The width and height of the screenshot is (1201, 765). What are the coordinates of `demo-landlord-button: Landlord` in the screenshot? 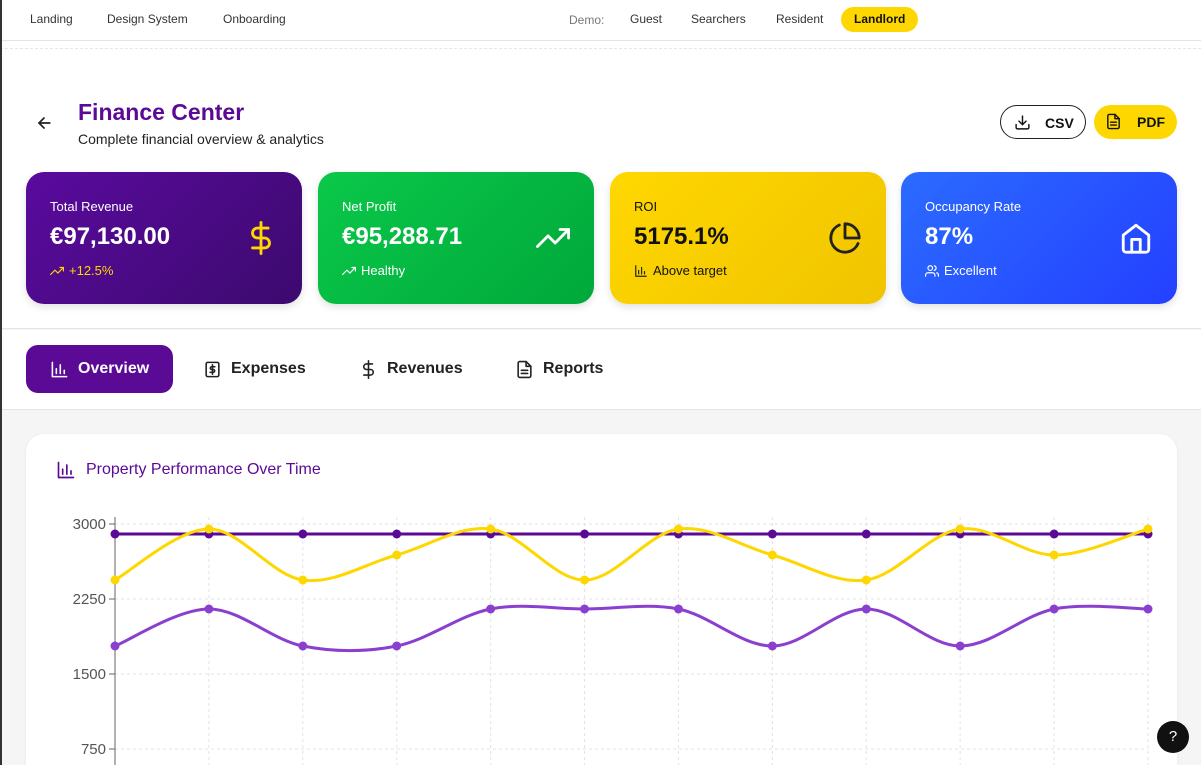 It's located at (880, 19).